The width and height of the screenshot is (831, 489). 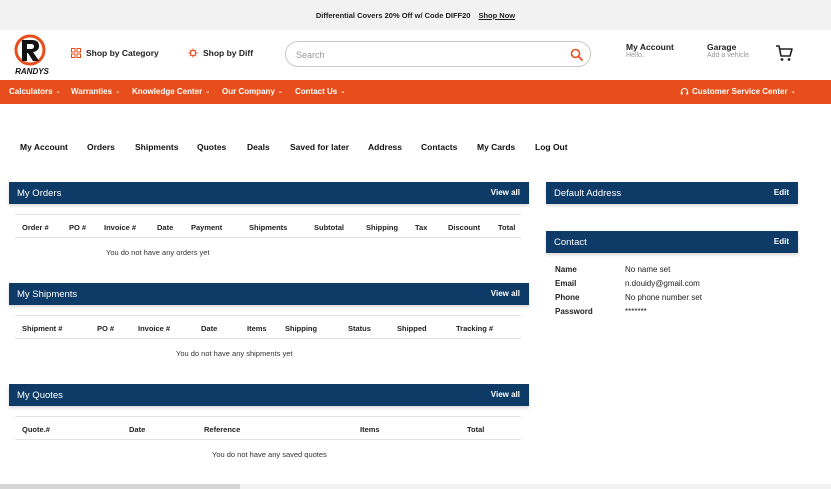 I want to click on contact-value: No name set, so click(x=648, y=269).